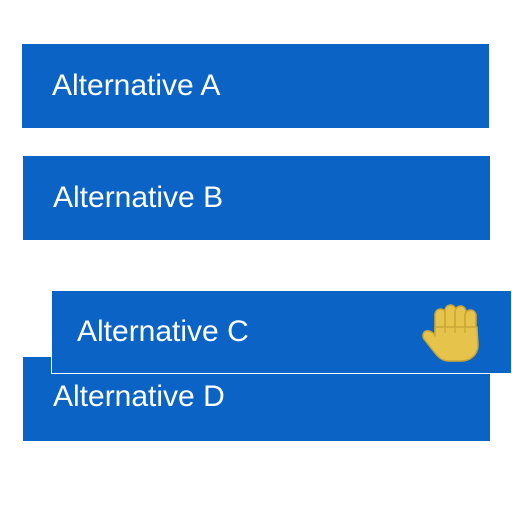  Describe the element at coordinates (450, 333) in the screenshot. I see `grab-hand-icon` at that location.